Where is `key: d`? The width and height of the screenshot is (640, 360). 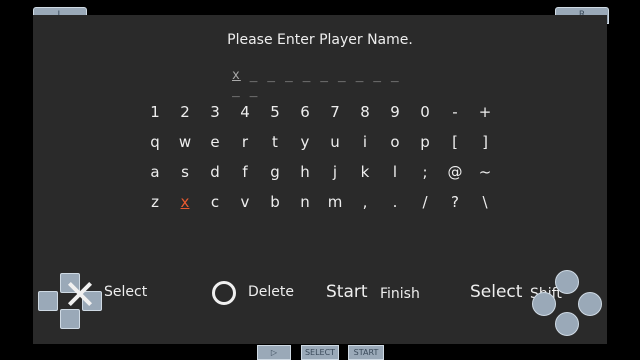 key: d is located at coordinates (215, 172).